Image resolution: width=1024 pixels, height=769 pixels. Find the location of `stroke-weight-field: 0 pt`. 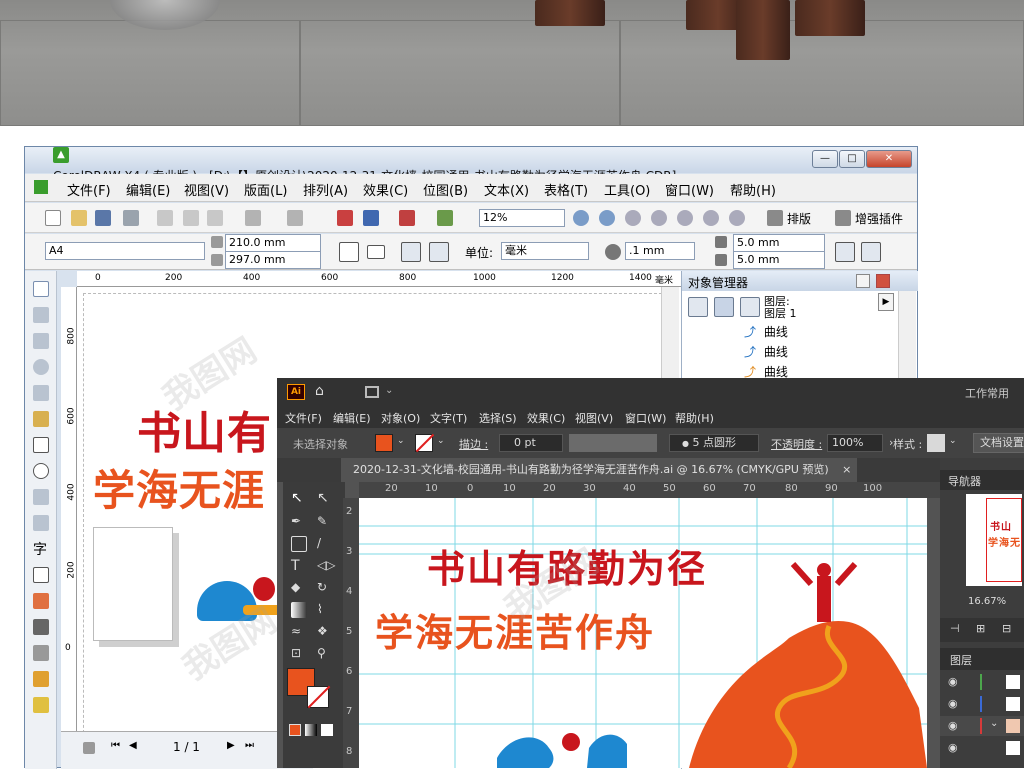

stroke-weight-field: 0 pt is located at coordinates (531, 443).